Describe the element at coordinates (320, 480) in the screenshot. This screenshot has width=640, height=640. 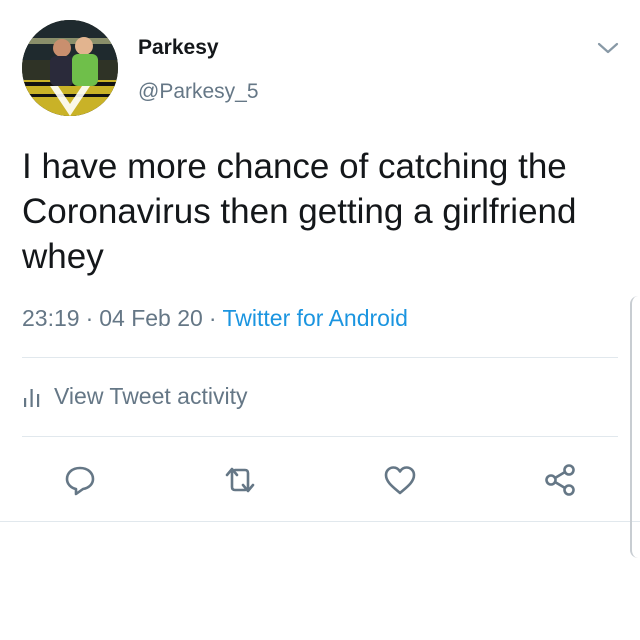
I see `tweet-actions` at that location.